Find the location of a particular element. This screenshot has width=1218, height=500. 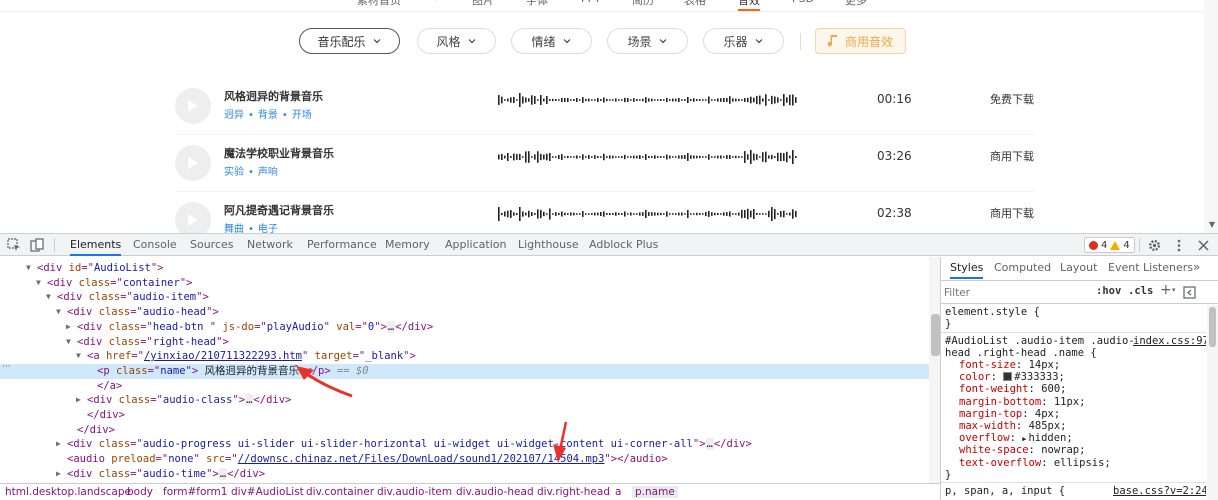

rule-source-link: base.css?v=2:24 is located at coordinates (1159, 491).